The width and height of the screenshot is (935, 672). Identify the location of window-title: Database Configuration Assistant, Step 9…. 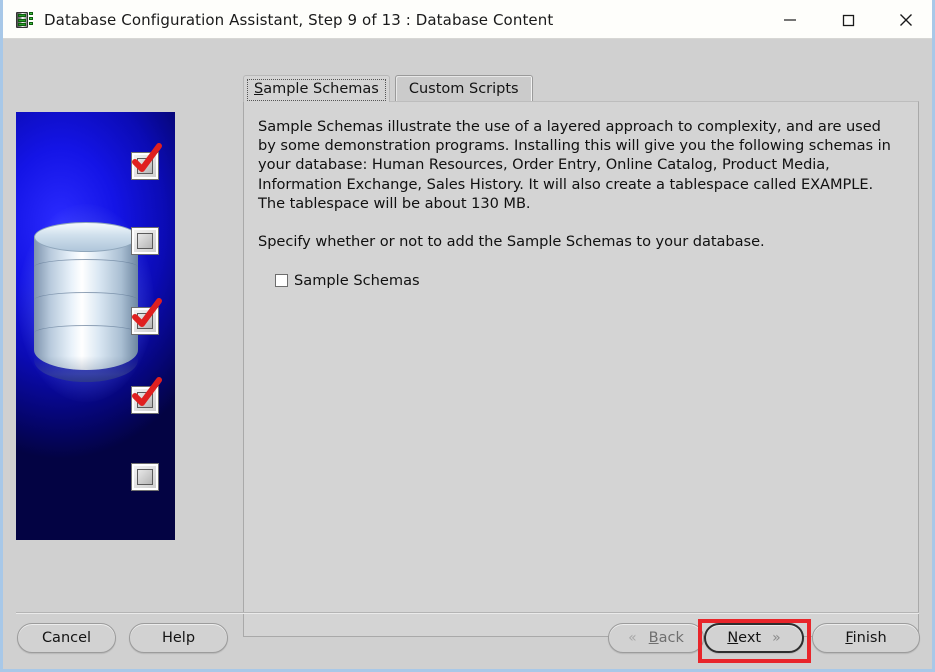
(299, 19).